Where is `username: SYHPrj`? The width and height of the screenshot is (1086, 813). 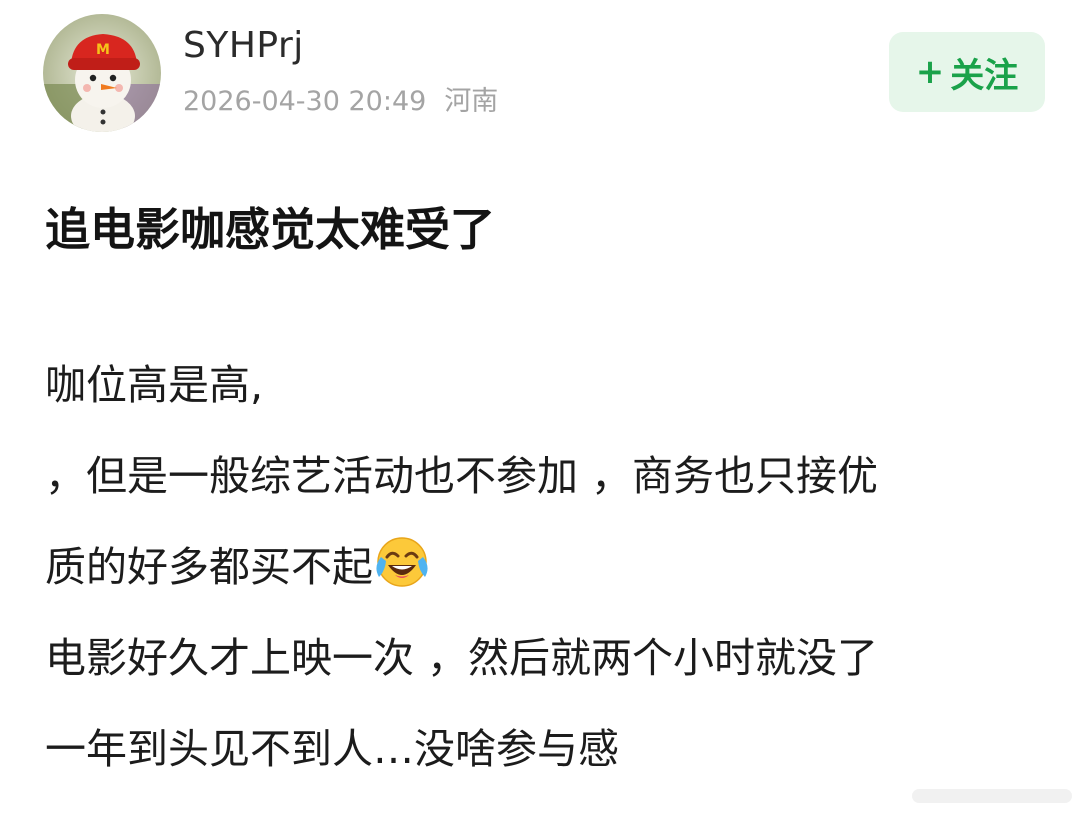
username: SYHPrj is located at coordinates (243, 46).